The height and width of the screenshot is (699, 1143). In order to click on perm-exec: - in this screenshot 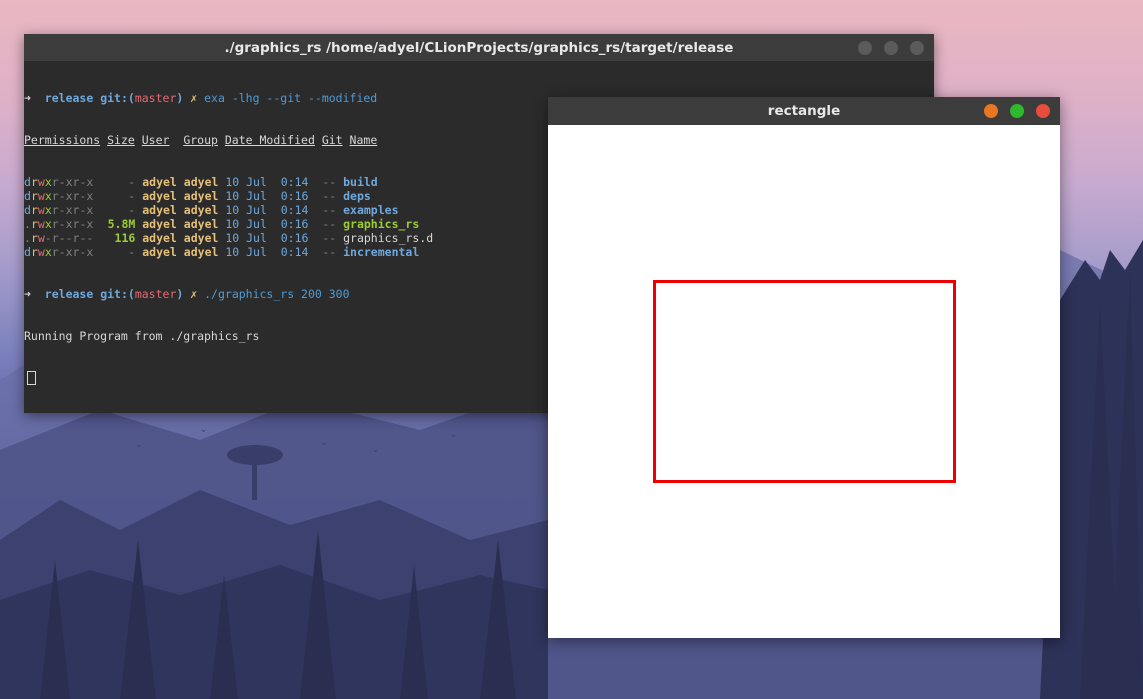, I will do `click(48, 238)`.